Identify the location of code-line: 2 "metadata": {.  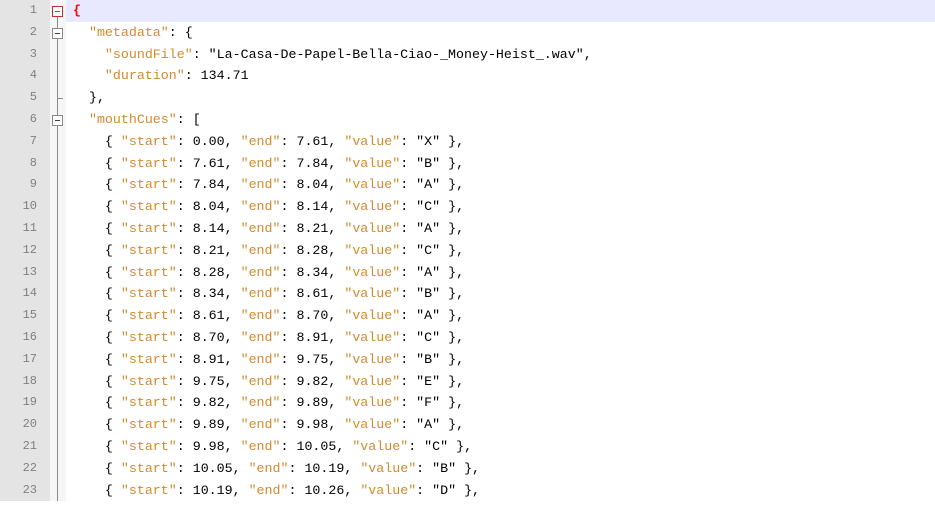
(467, 32).